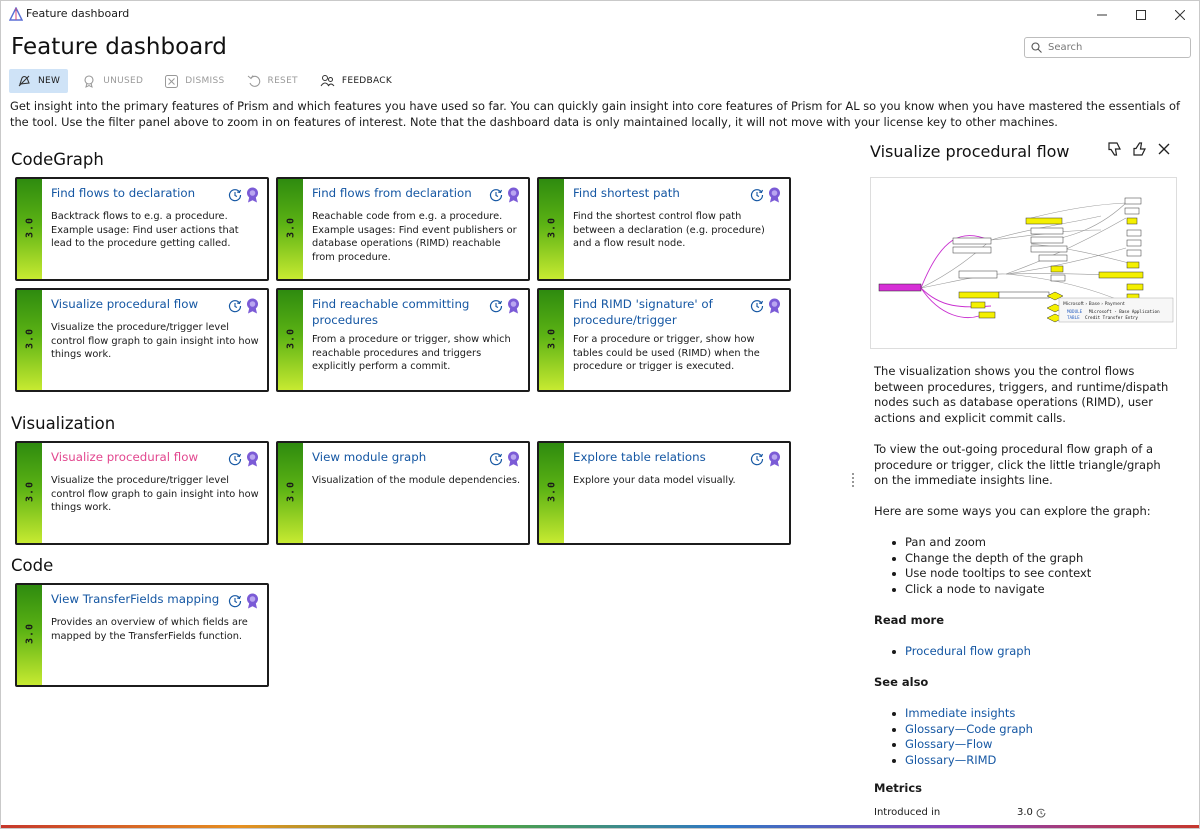 The image size is (1200, 829). I want to click on tip-item: Change the depth of the graph, so click(991, 559).